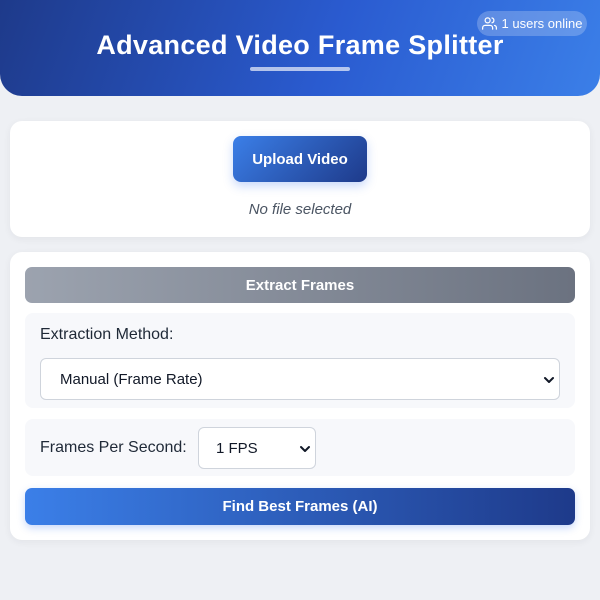  I want to click on extract-frames-button: Extract Frames, so click(300, 285).